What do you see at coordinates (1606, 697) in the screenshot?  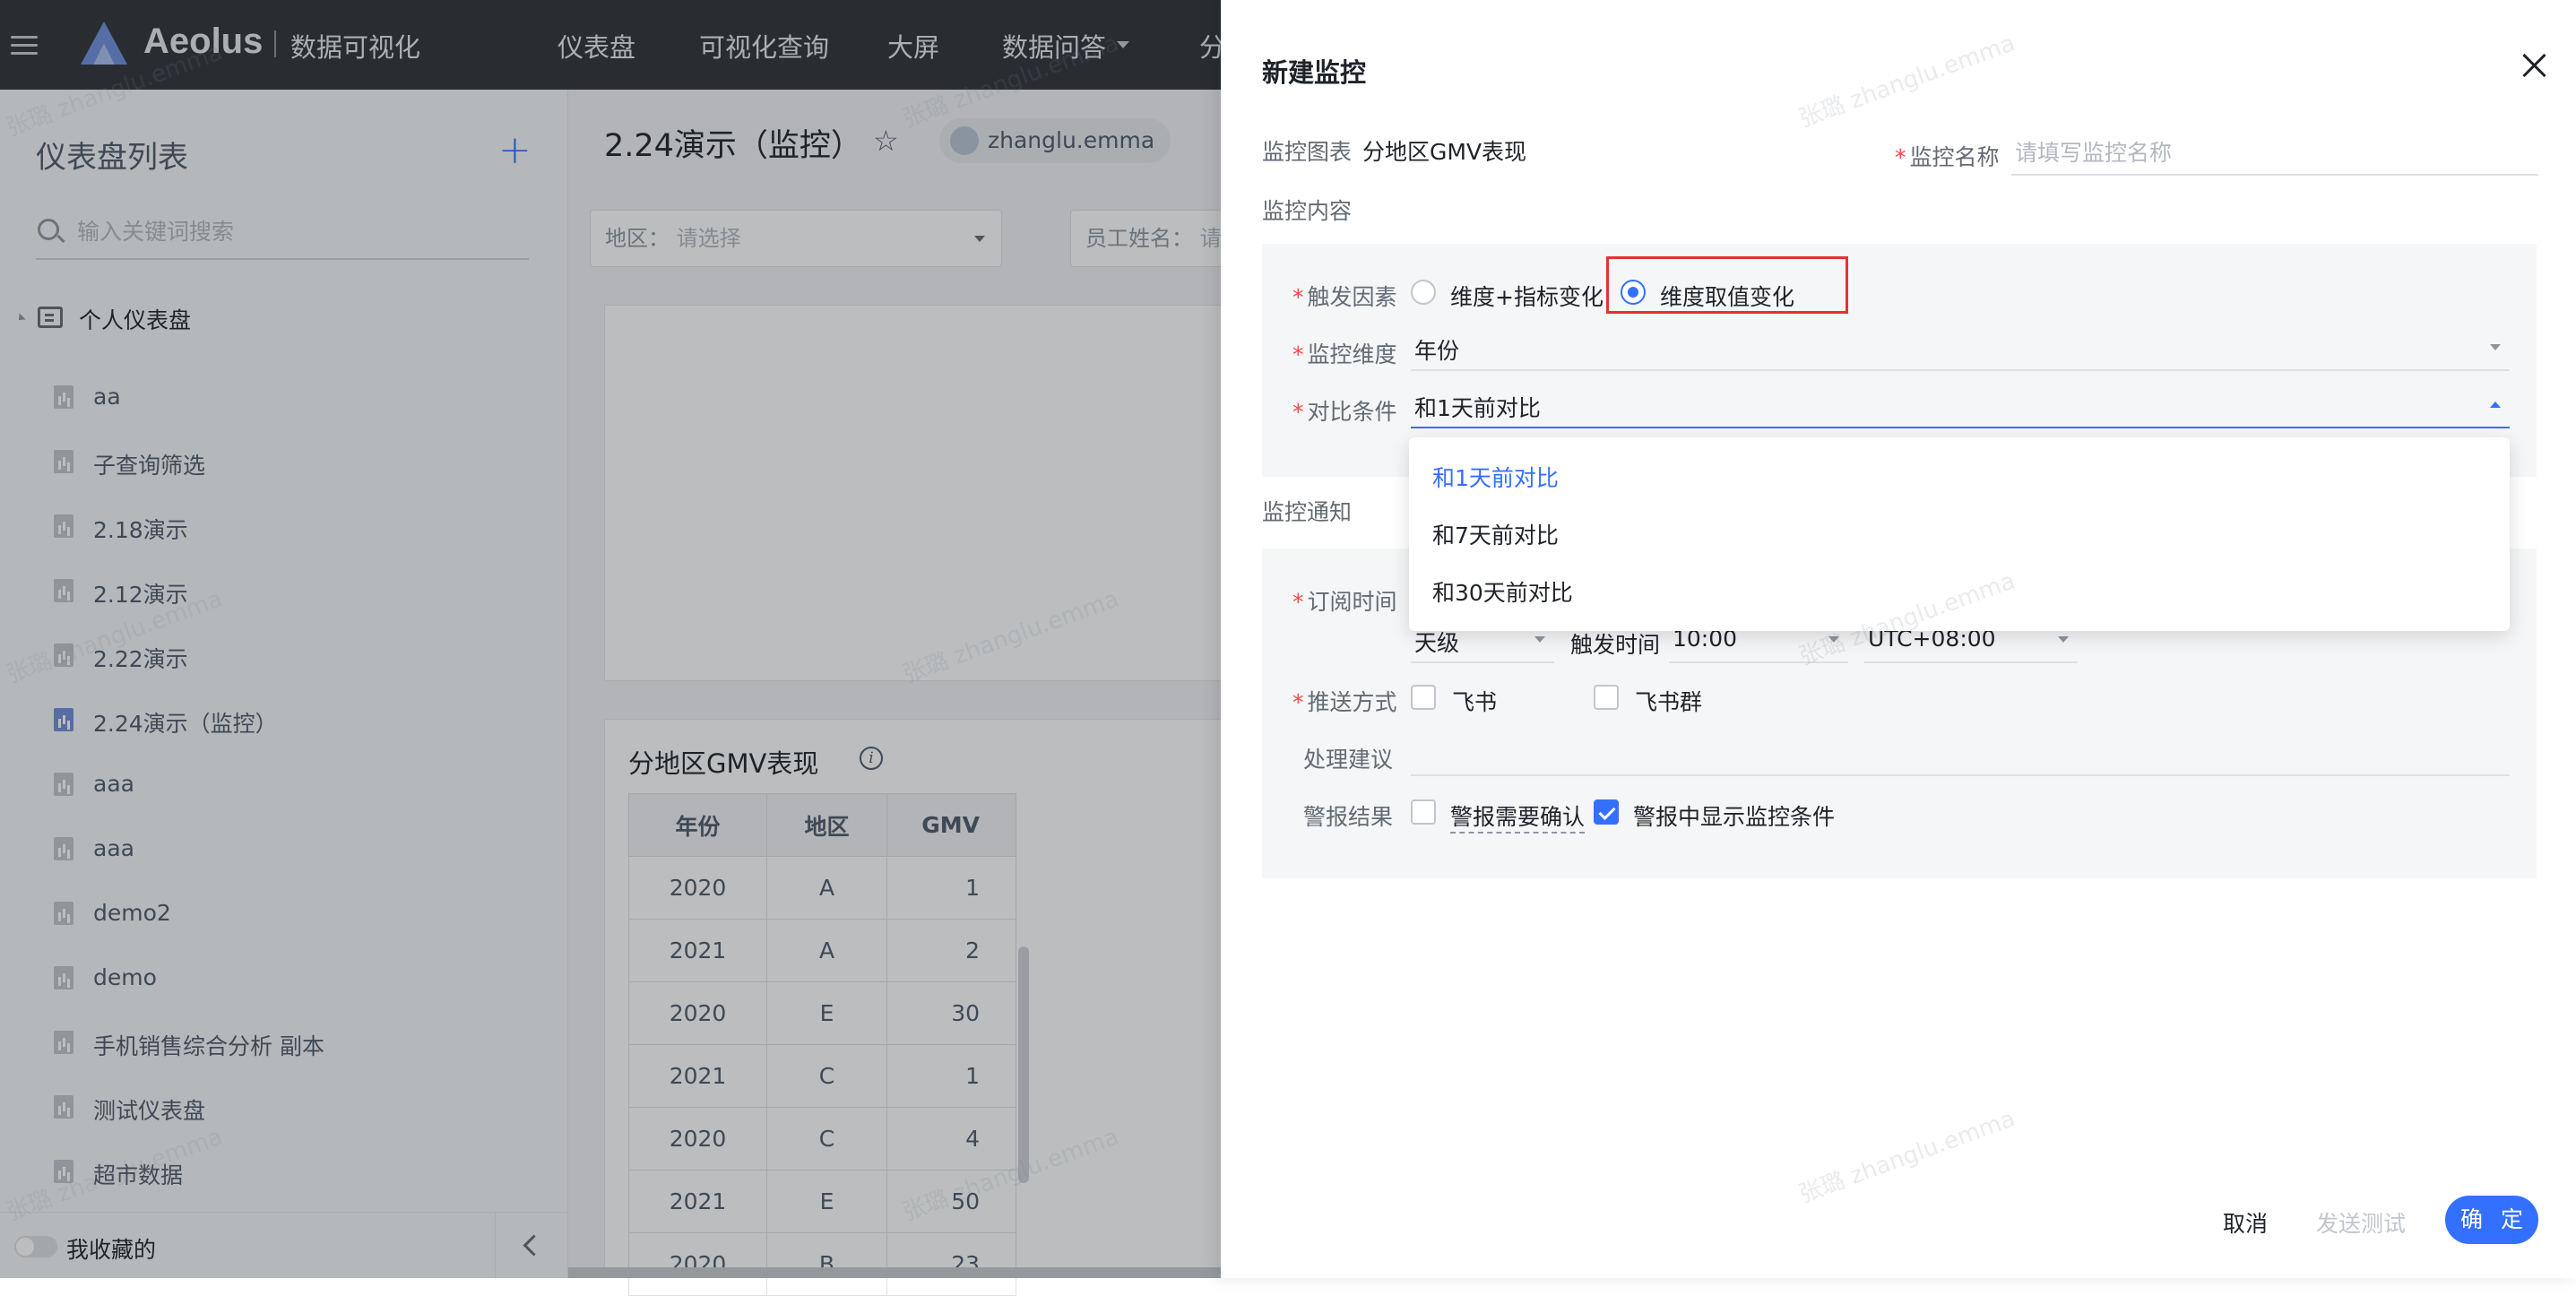 I see `checkbox-feishu-group` at bounding box center [1606, 697].